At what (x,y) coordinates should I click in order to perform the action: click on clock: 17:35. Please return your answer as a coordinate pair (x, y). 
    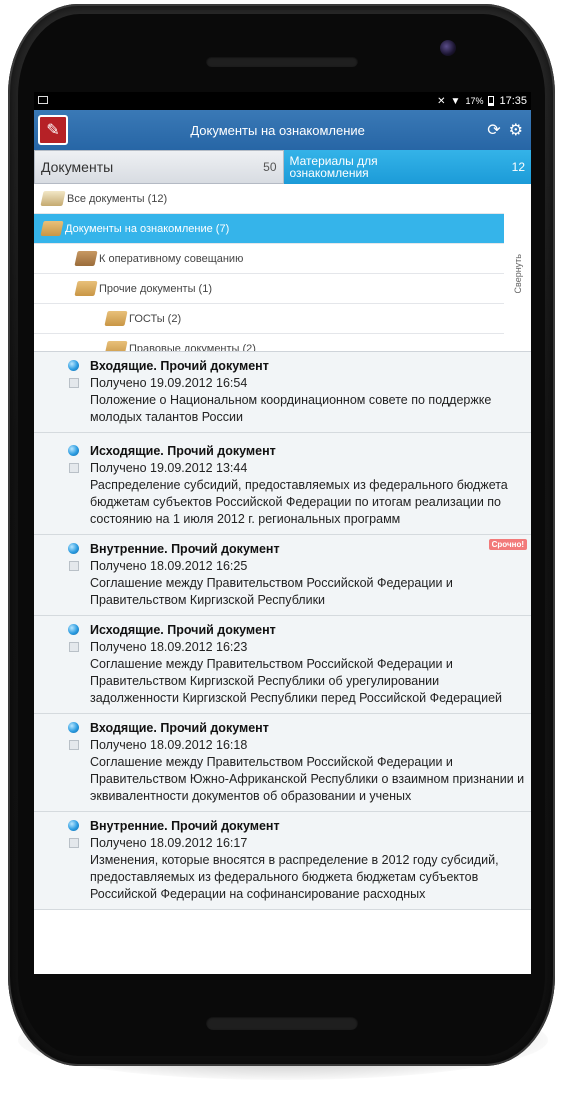
    Looking at the image, I should click on (513, 101).